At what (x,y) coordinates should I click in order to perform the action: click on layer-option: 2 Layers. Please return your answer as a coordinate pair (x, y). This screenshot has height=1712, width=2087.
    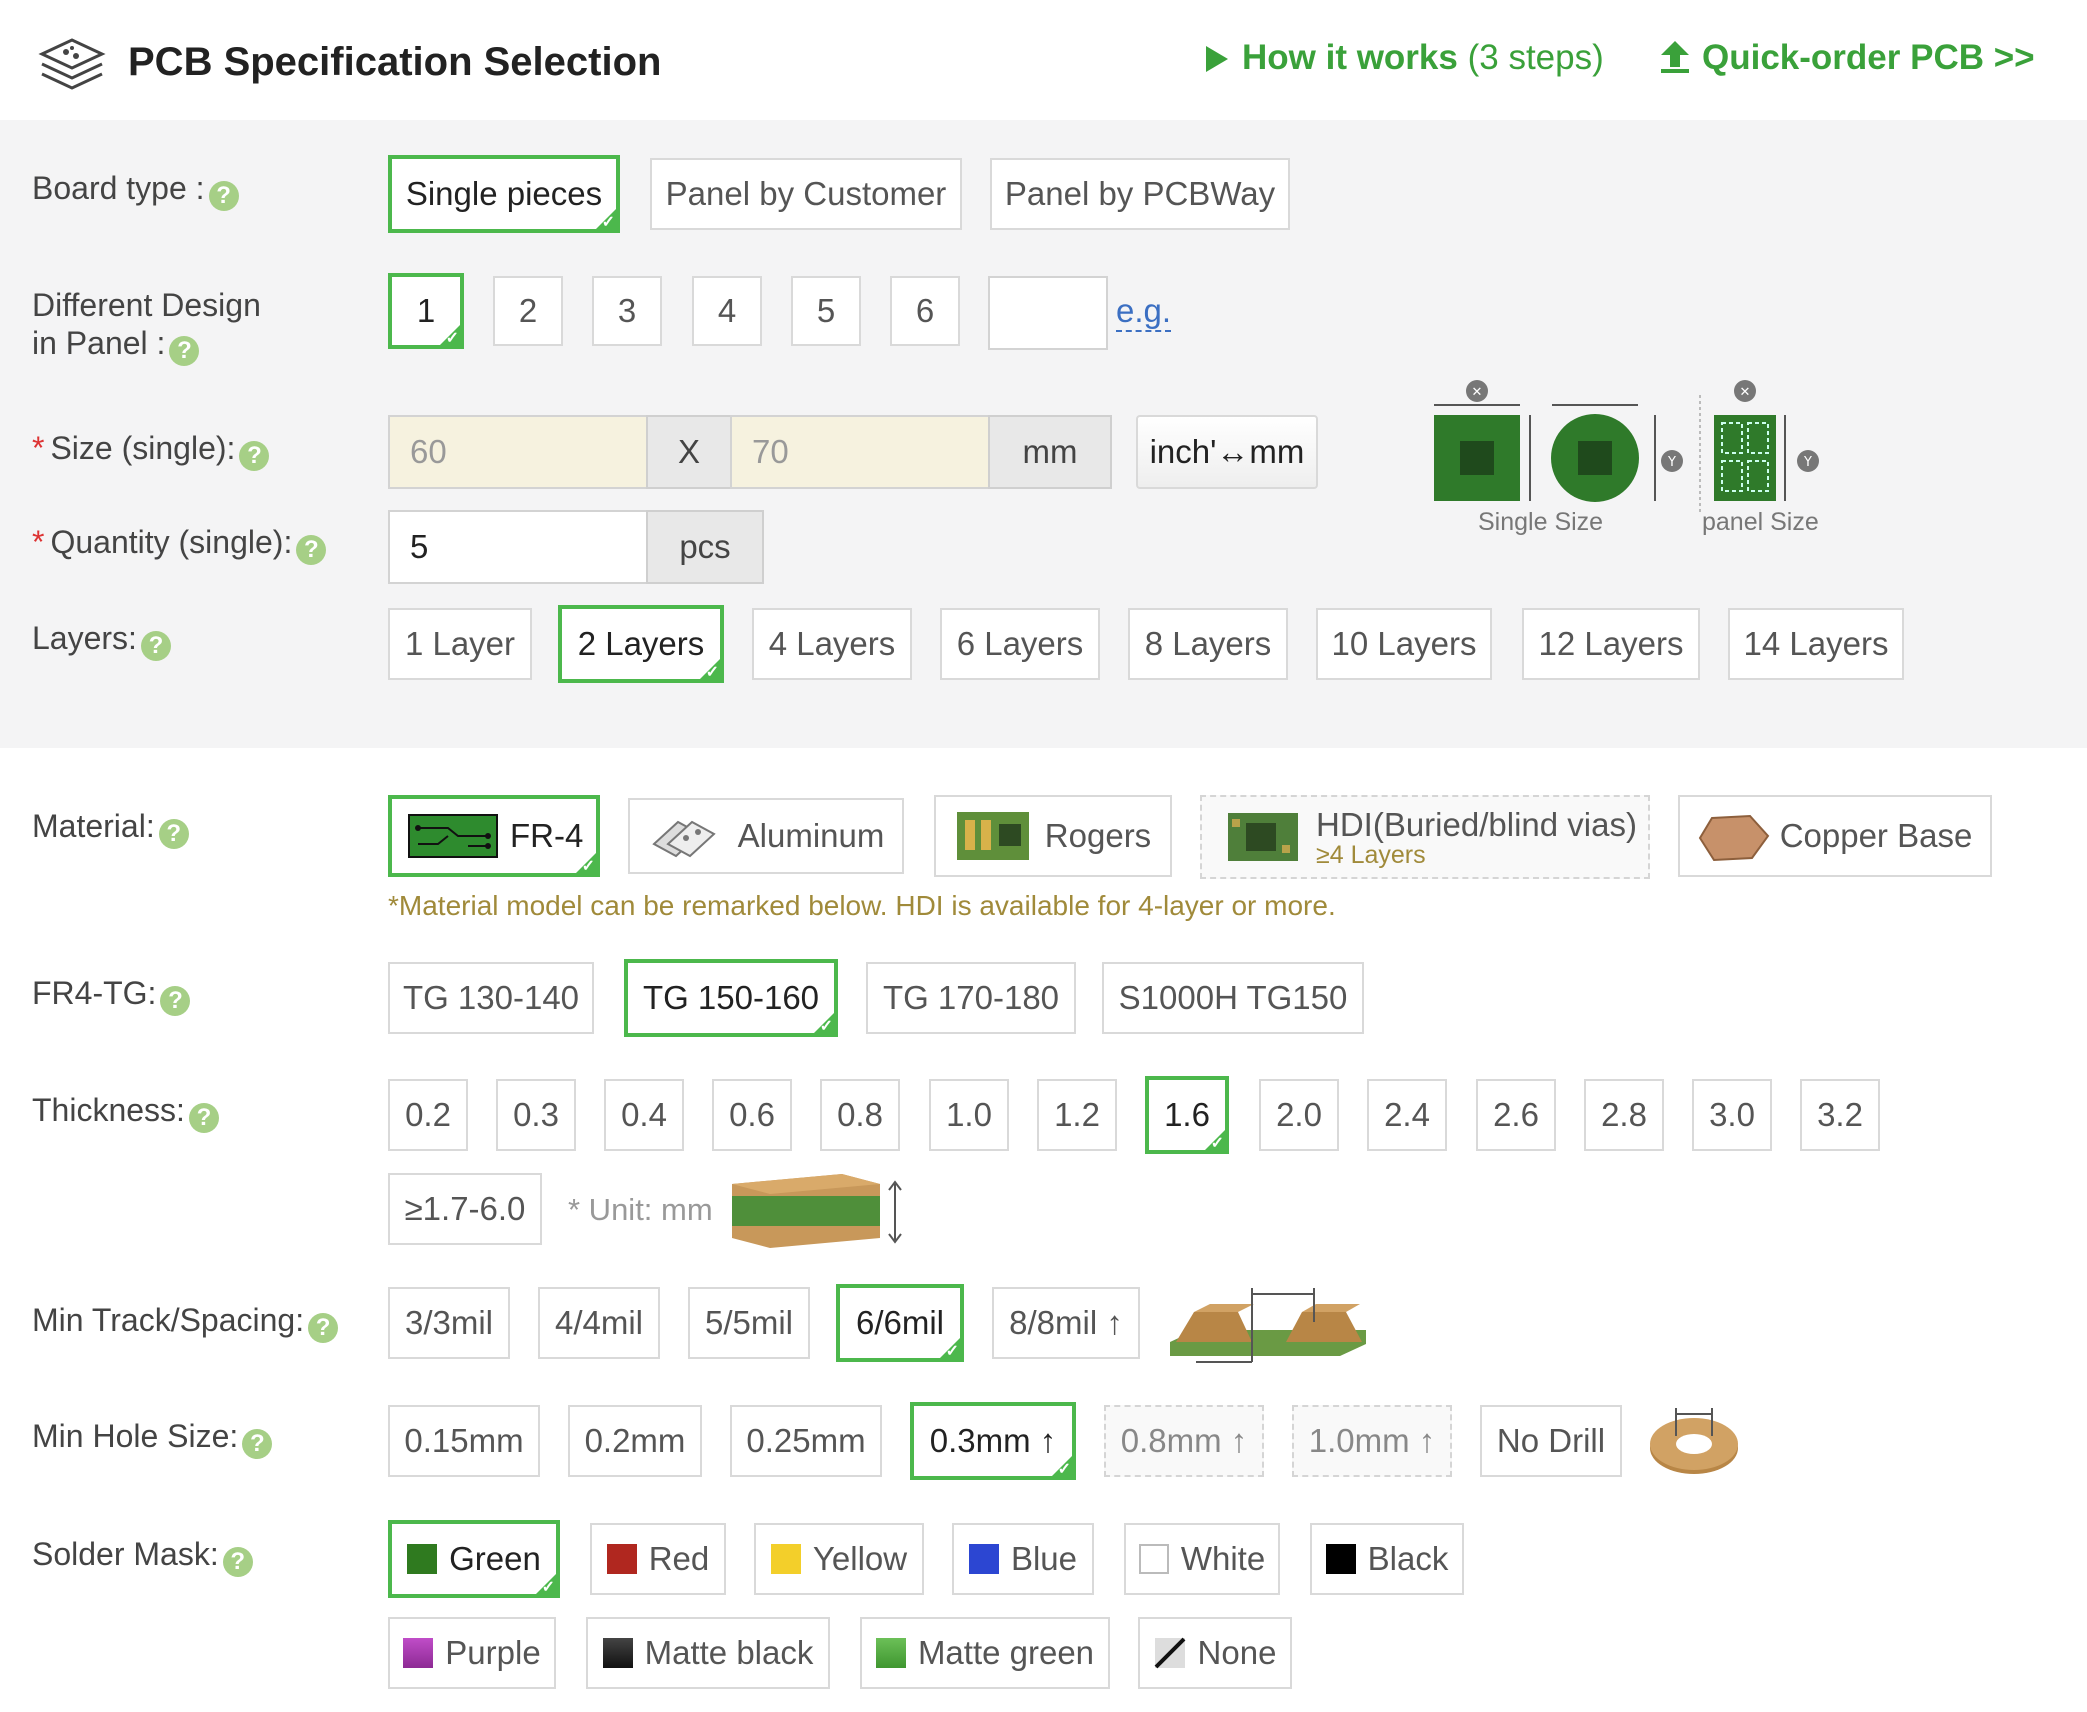
    Looking at the image, I should click on (641, 644).